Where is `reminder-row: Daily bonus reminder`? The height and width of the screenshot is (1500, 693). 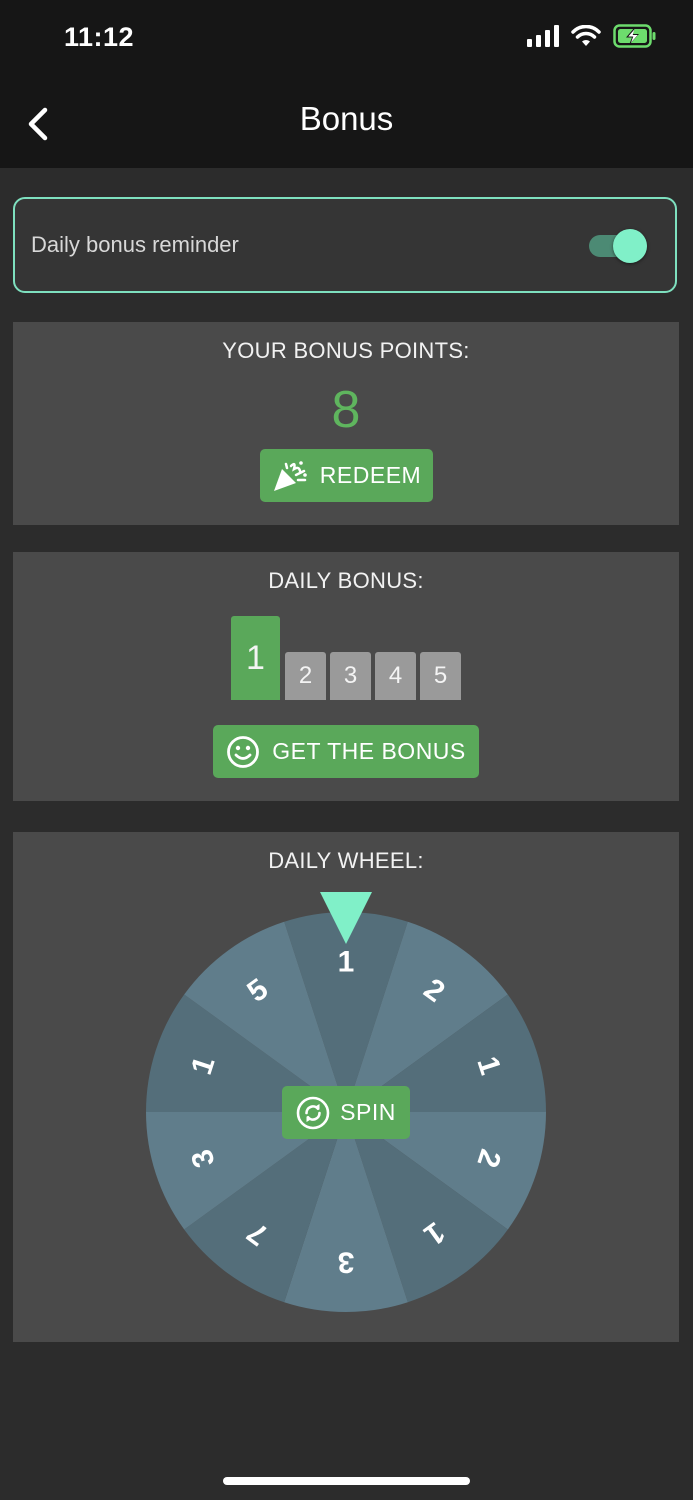 reminder-row: Daily bonus reminder is located at coordinates (345, 245).